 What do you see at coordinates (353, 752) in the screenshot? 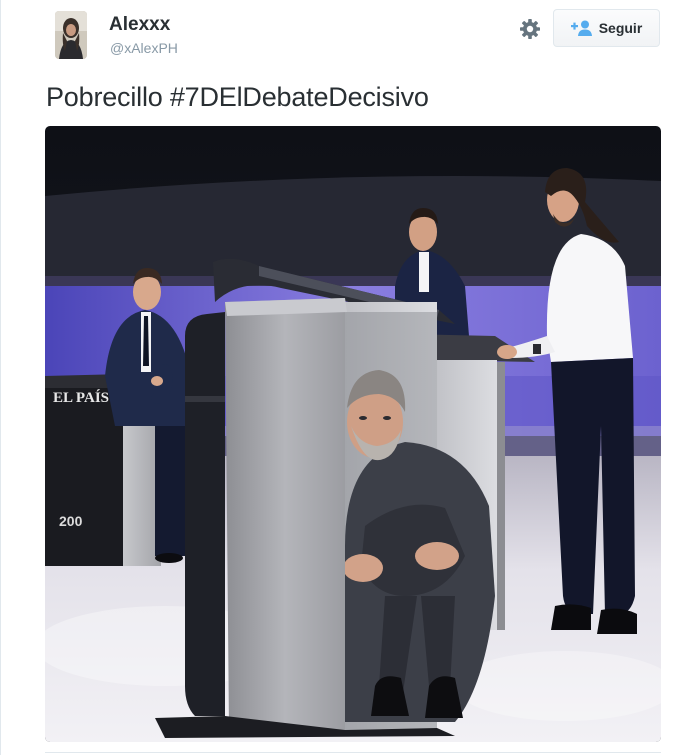
I see `divider` at bounding box center [353, 752].